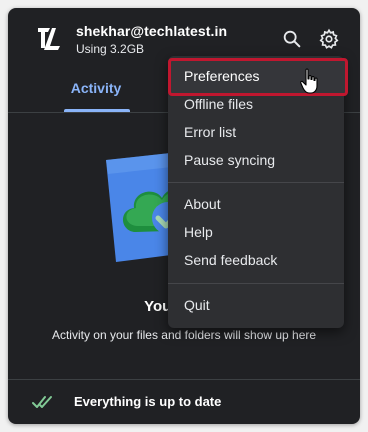  I want to click on menu-item-error-list: Error list, so click(256, 132).